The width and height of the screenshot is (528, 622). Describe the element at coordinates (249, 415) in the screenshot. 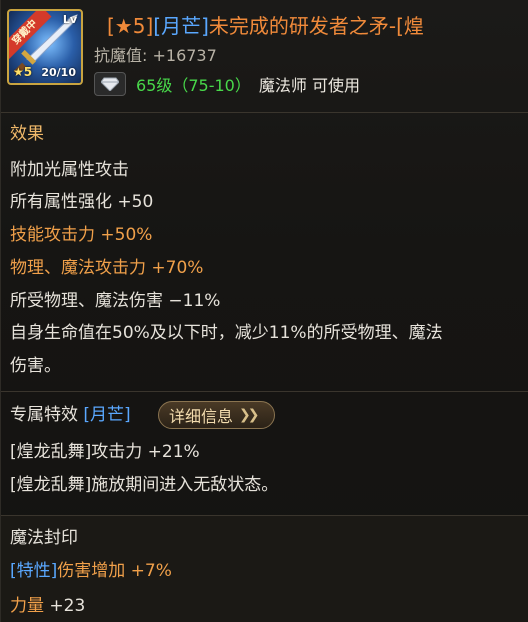

I see `double-chevron-right-icon: ❯❯` at that location.